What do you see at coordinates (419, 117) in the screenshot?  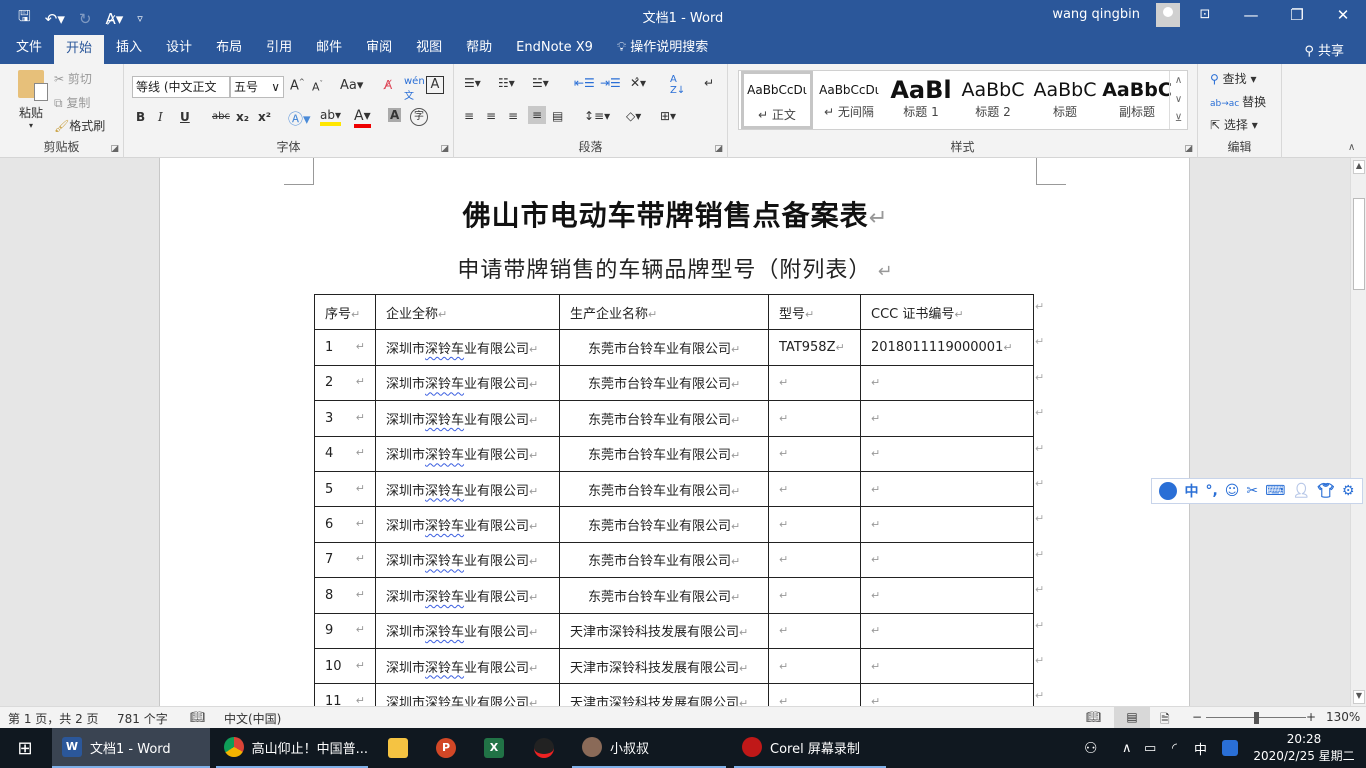 I see `enclose-characters-icon: 字` at bounding box center [419, 117].